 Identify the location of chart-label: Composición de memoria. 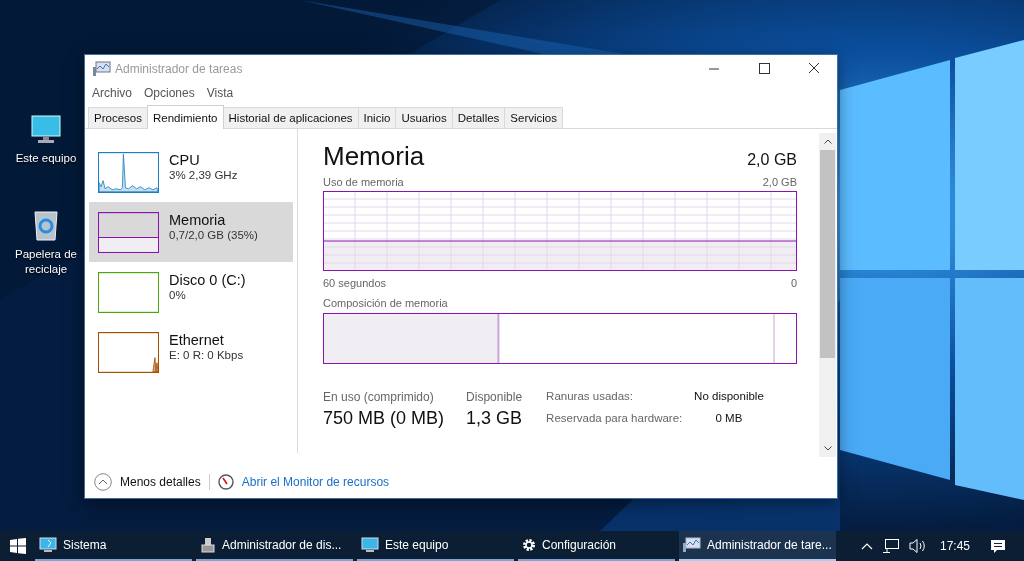
(385, 303).